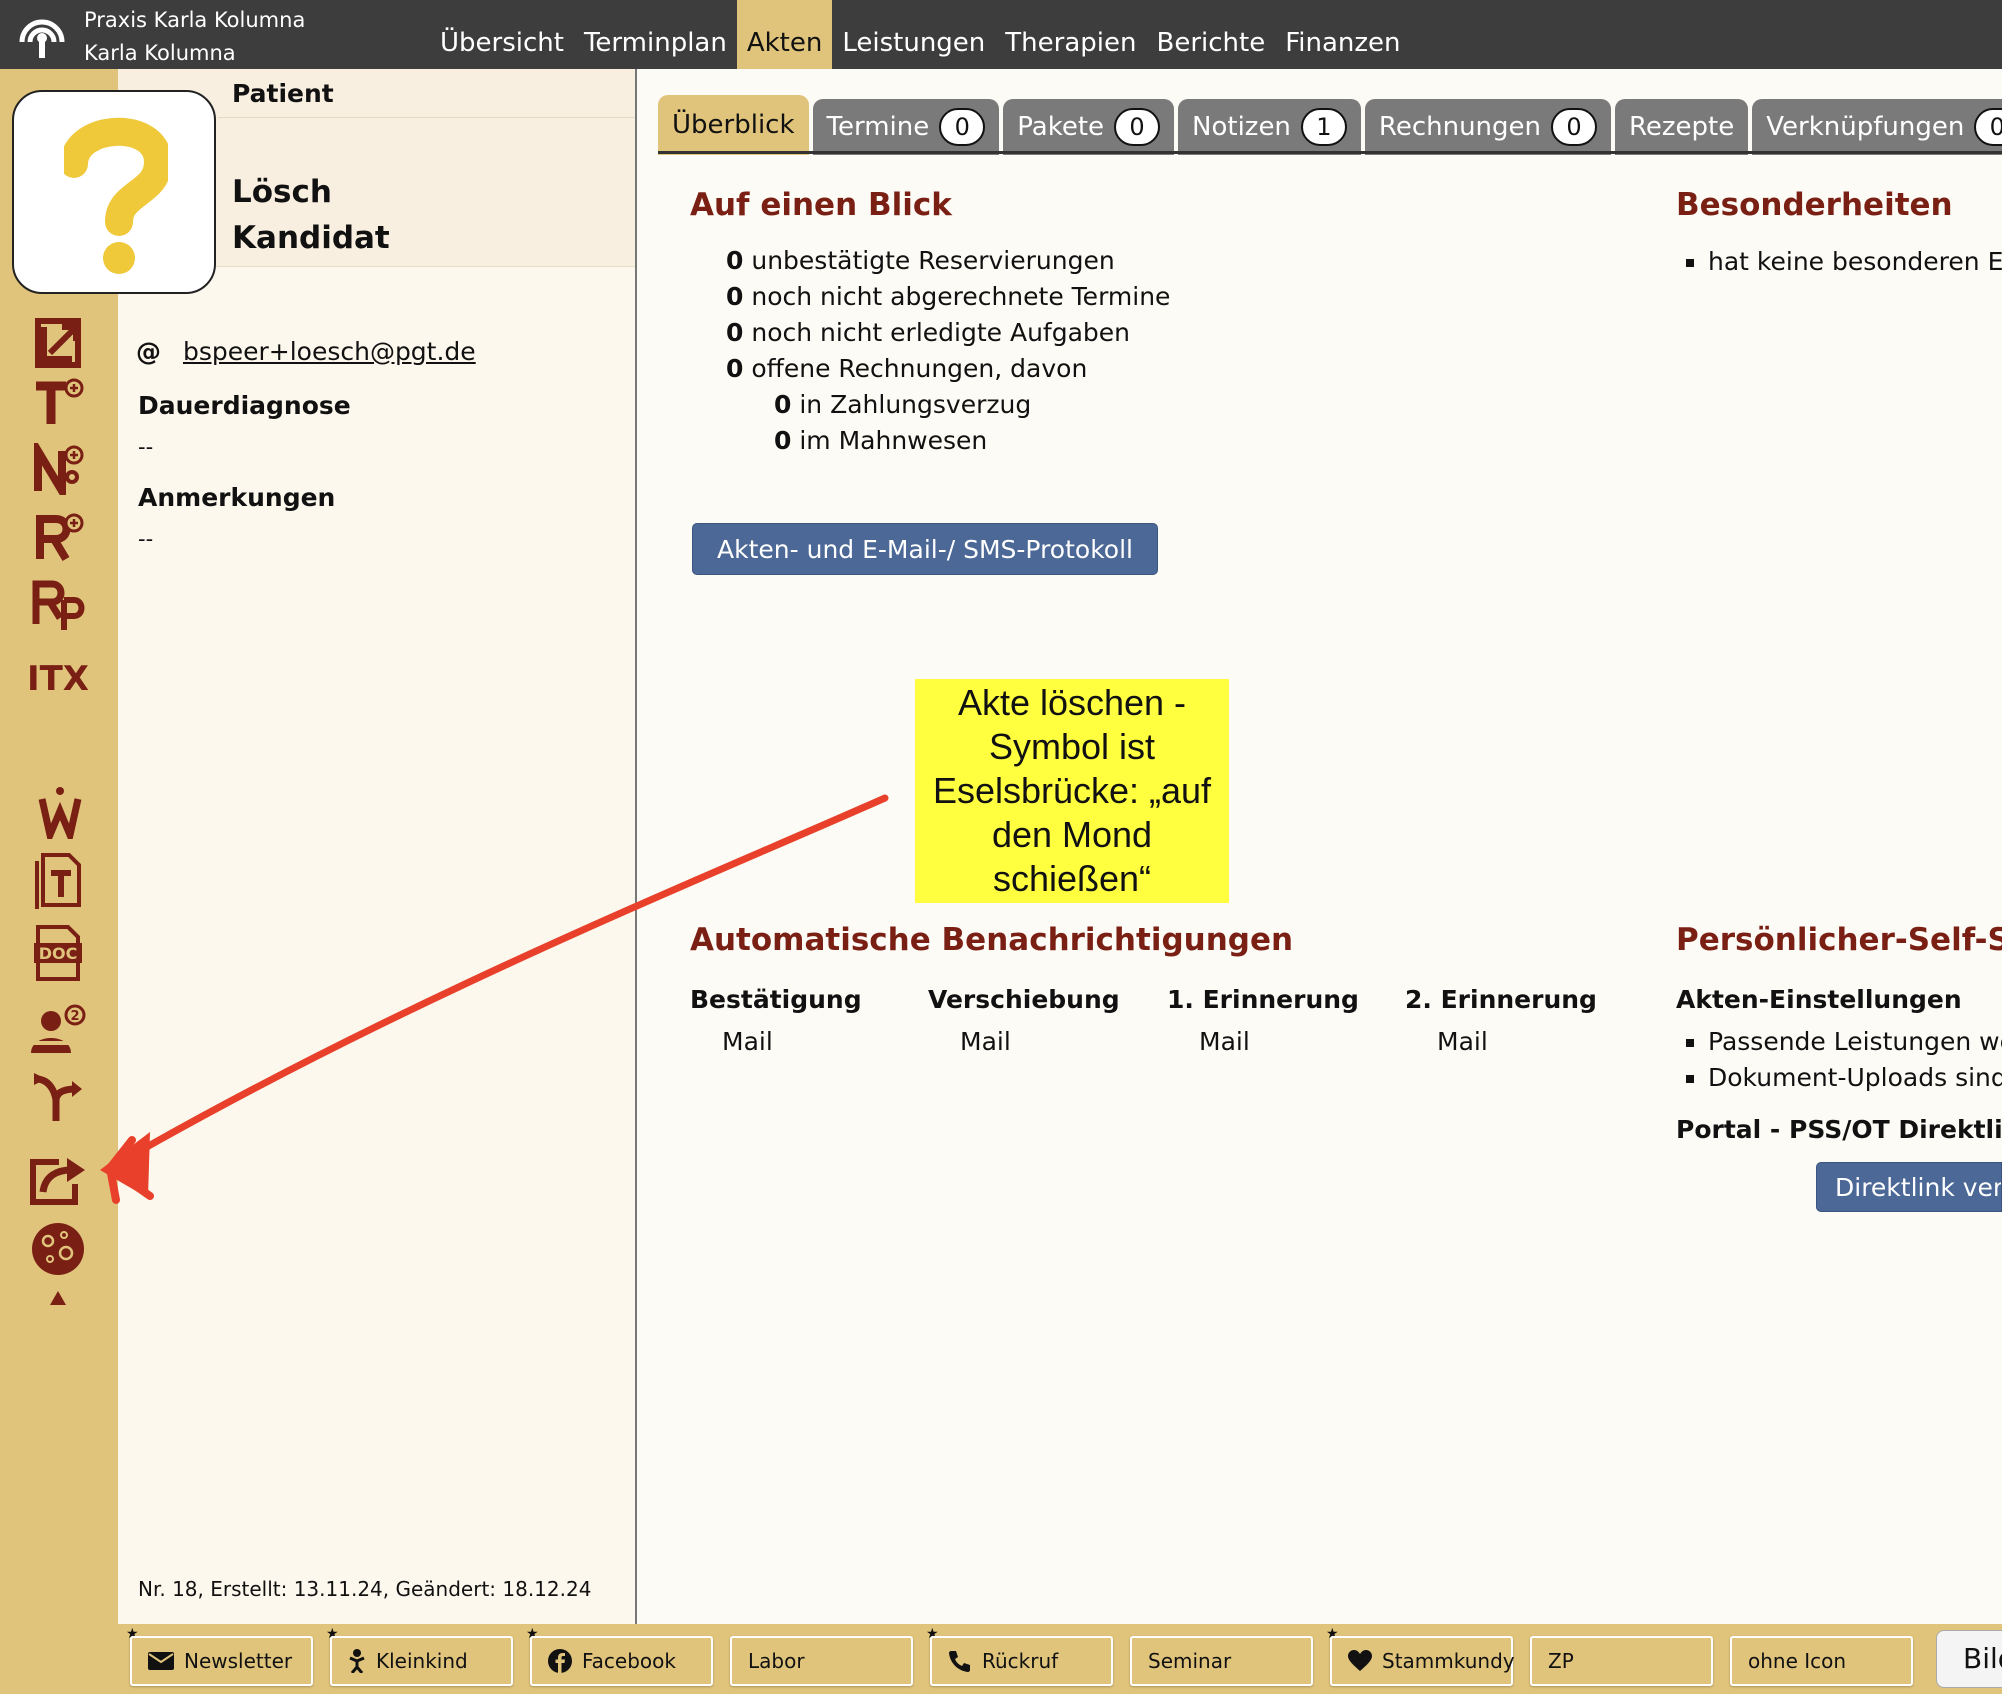  What do you see at coordinates (311, 215) in the screenshot?
I see `patient-name: Lösch Kandidat` at bounding box center [311, 215].